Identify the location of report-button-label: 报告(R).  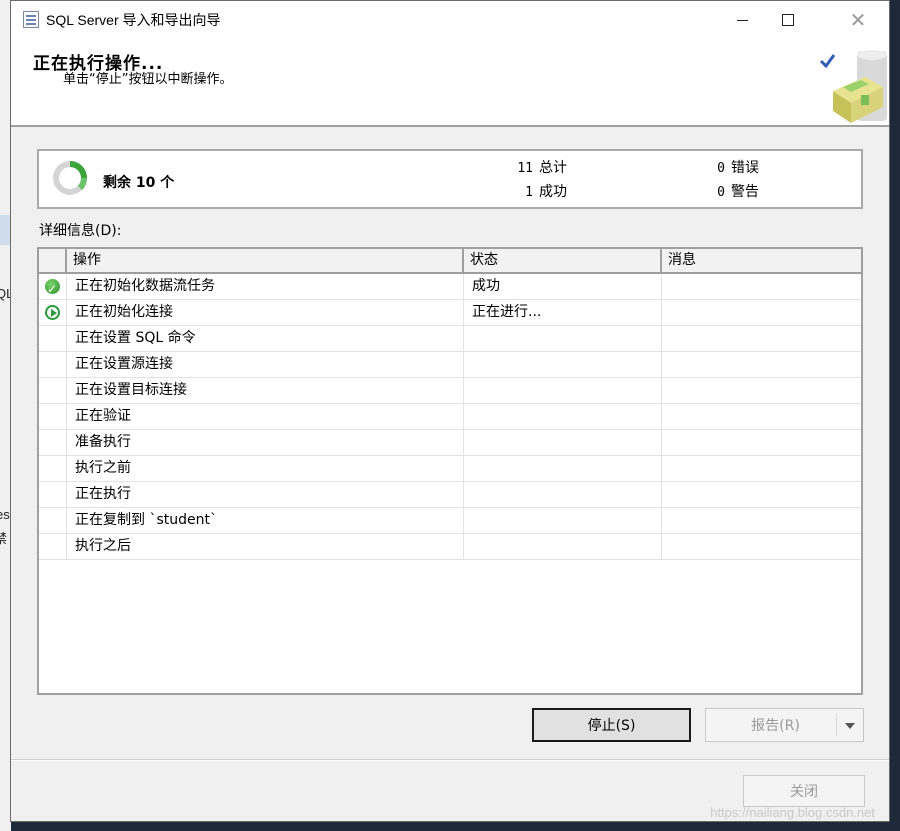
(775, 726).